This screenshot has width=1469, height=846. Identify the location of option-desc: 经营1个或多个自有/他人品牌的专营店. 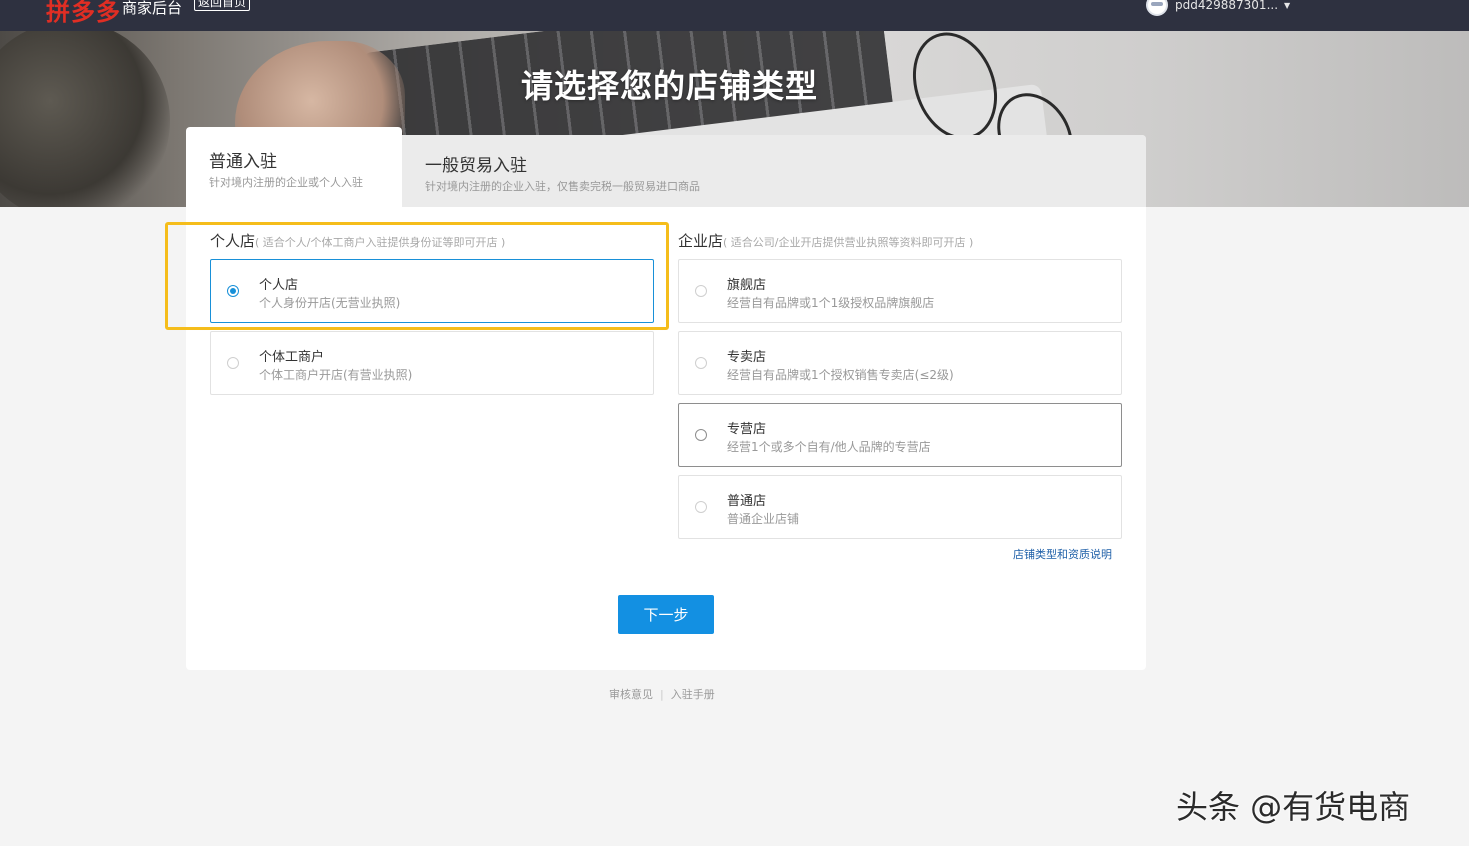
(829, 447).